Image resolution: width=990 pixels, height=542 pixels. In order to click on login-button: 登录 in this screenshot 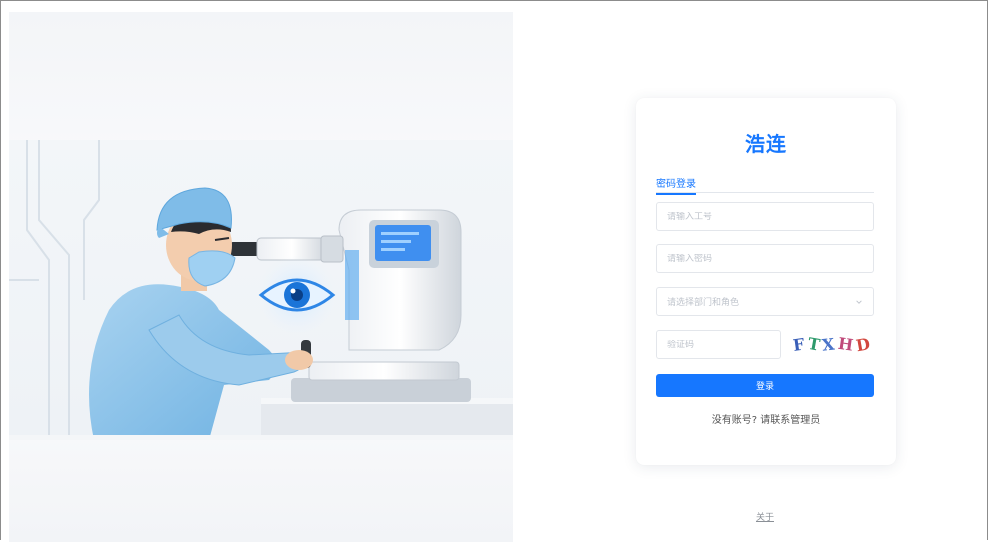, I will do `click(765, 385)`.